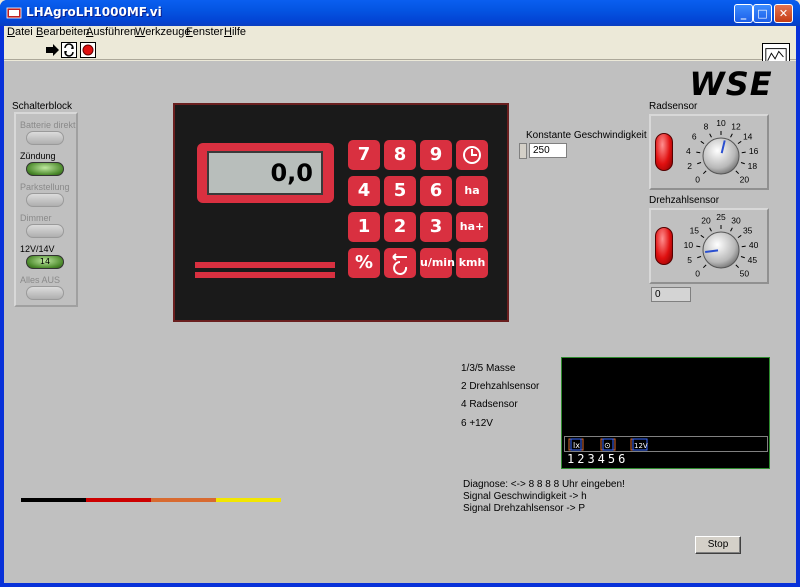 Image resolution: width=800 pixels, height=587 pixels. What do you see at coordinates (111, 32) in the screenshot?
I see `menu-ausfuehren: Ausführen` at bounding box center [111, 32].